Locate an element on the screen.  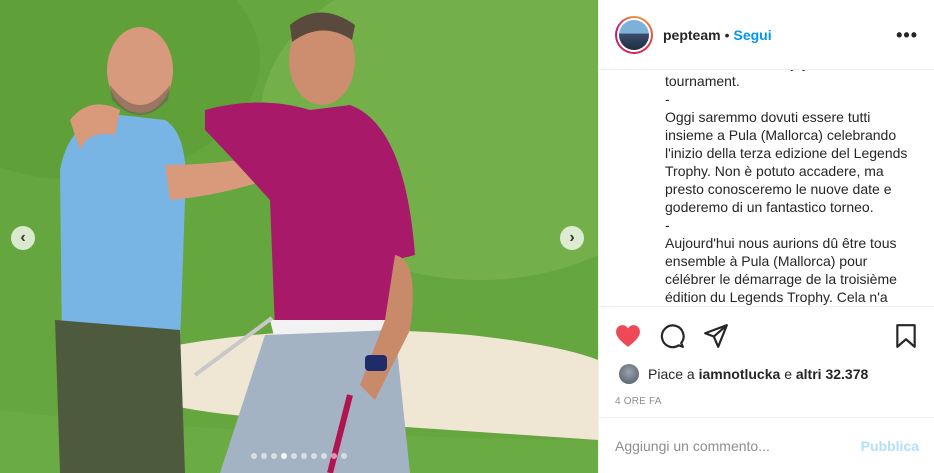
follow-button: Segui is located at coordinates (752, 35).